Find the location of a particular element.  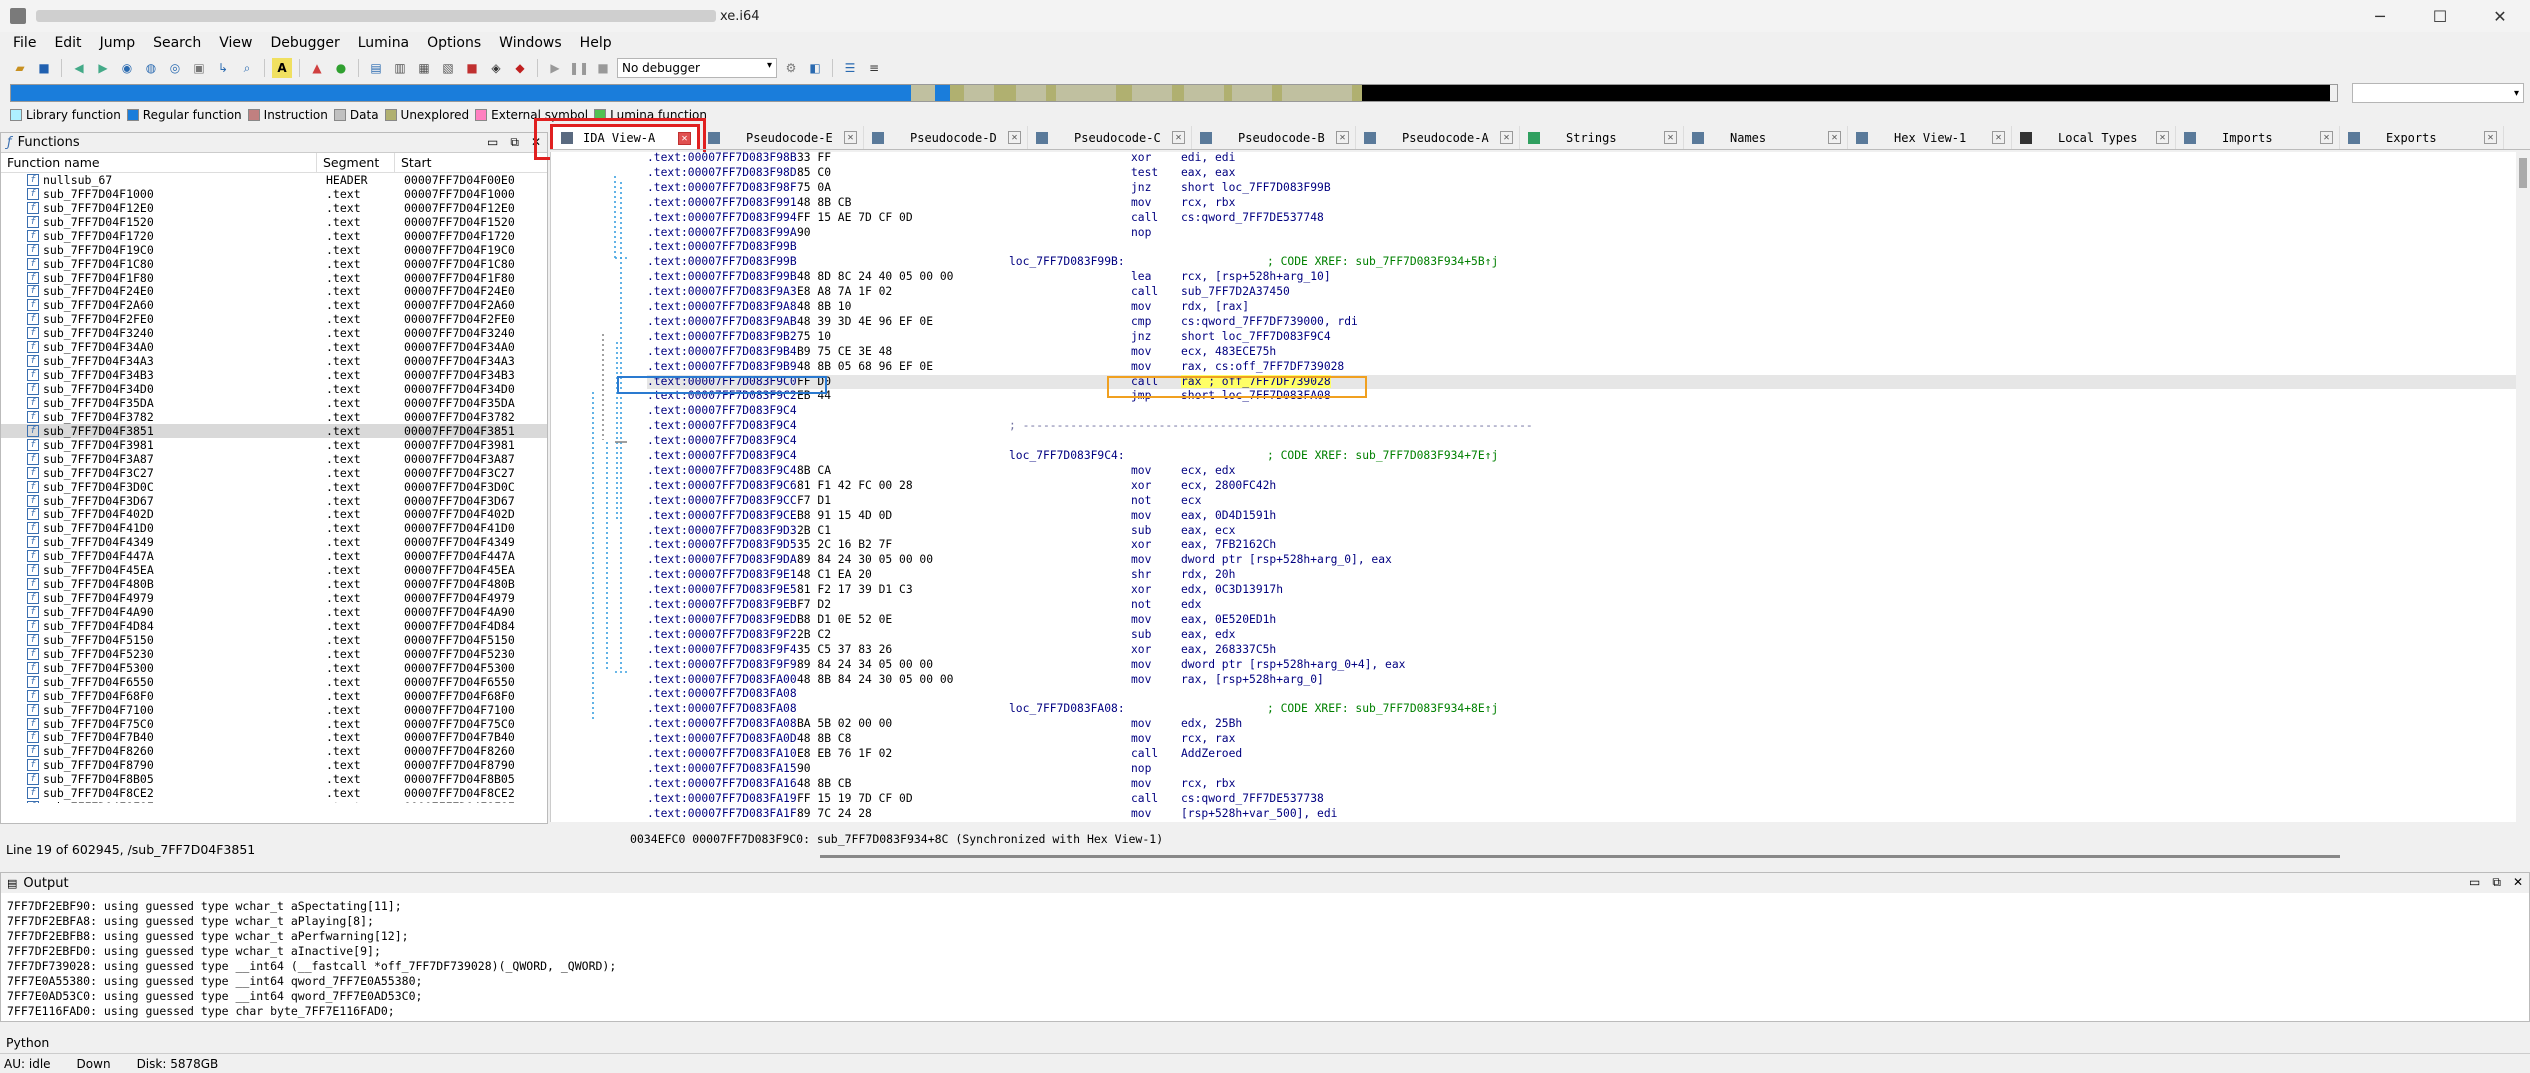

menu-jump: Jump is located at coordinates (118, 43).